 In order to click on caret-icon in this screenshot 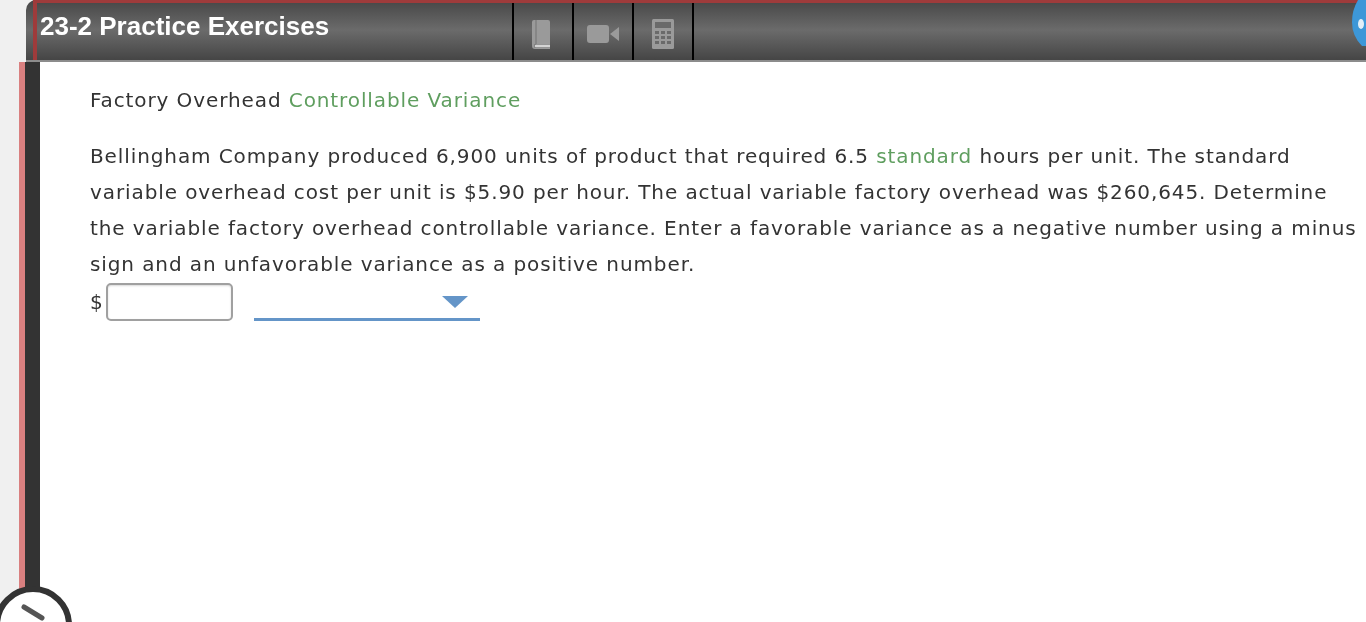, I will do `click(454, 301)`.